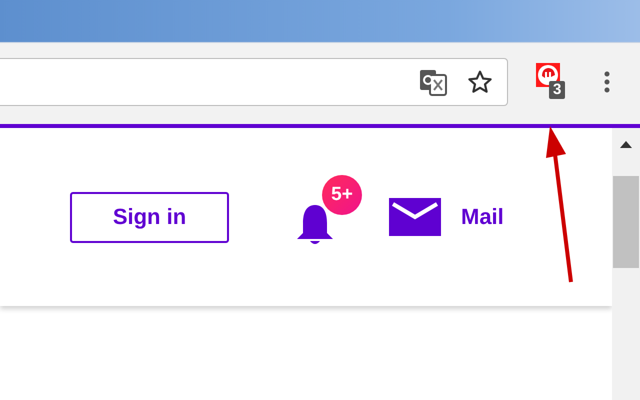 This screenshot has height=400, width=640. What do you see at coordinates (626, 222) in the screenshot?
I see `scrollbar-thumb` at bounding box center [626, 222].